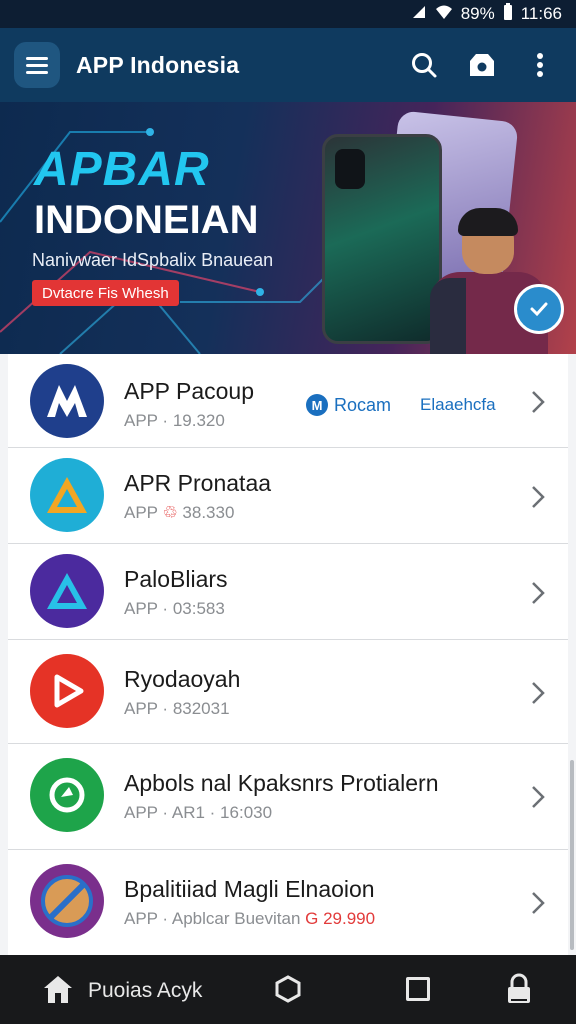 This screenshot has width=576, height=1024. I want to click on navigation-bar: Puoias Acyk, so click(288, 989).